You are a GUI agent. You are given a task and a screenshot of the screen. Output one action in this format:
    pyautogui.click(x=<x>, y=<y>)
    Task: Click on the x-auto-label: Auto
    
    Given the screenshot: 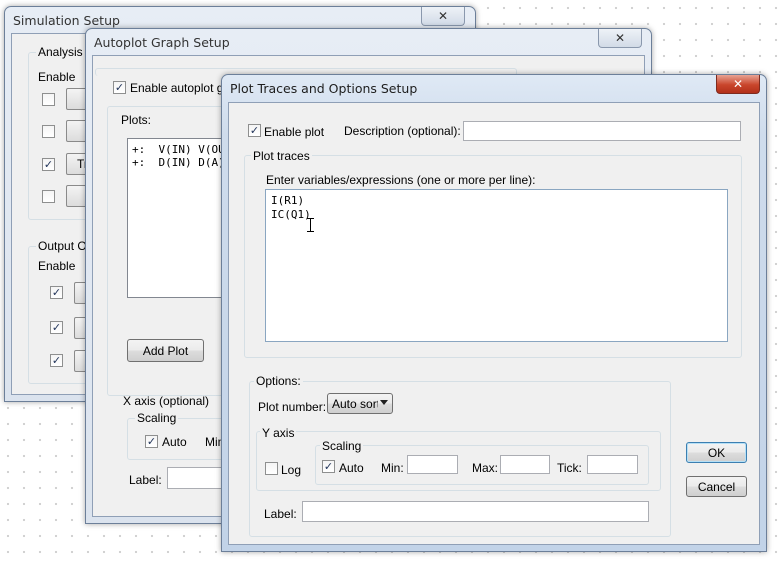 What is the action you would take?
    pyautogui.click(x=174, y=442)
    